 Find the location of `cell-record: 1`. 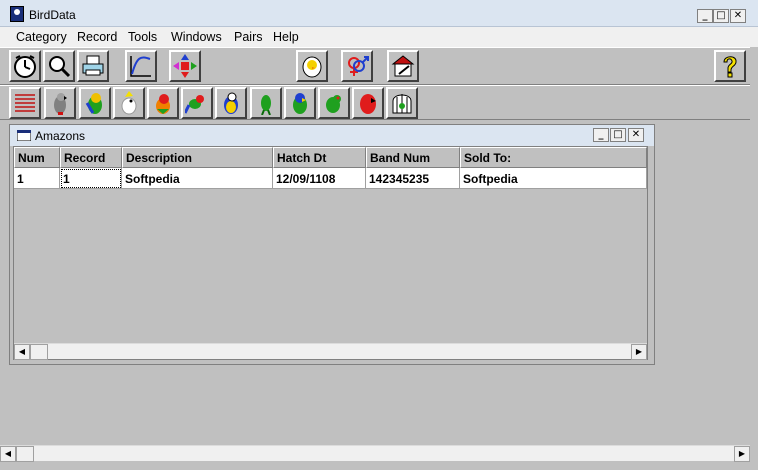

cell-record: 1 is located at coordinates (91, 178).